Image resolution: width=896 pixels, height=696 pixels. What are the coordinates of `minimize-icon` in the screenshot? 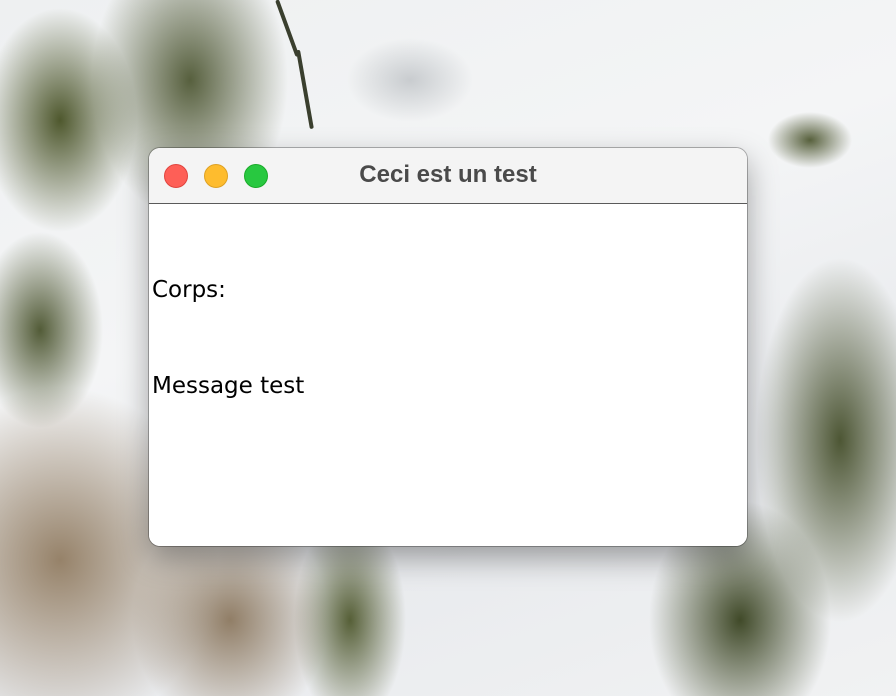 It's located at (216, 176).